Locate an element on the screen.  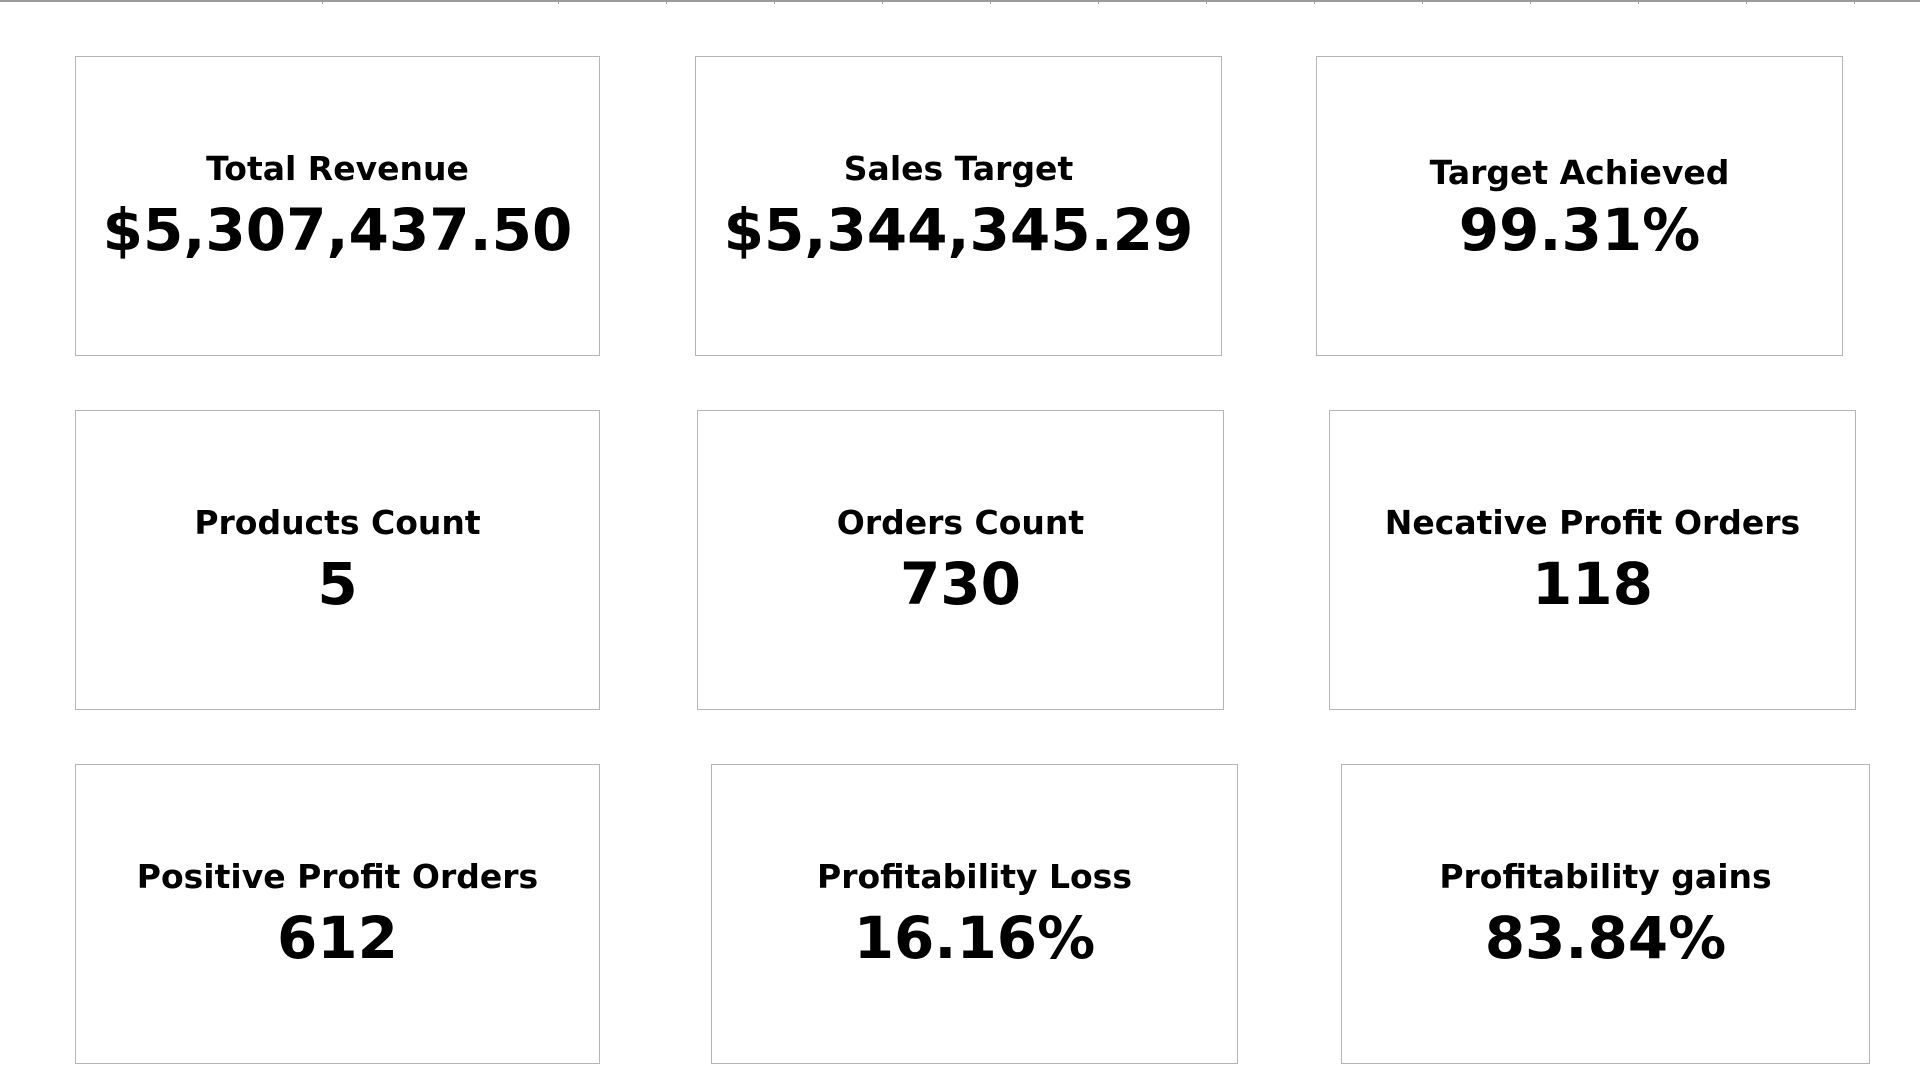
kpi-label: Products Count is located at coordinates (337, 522).